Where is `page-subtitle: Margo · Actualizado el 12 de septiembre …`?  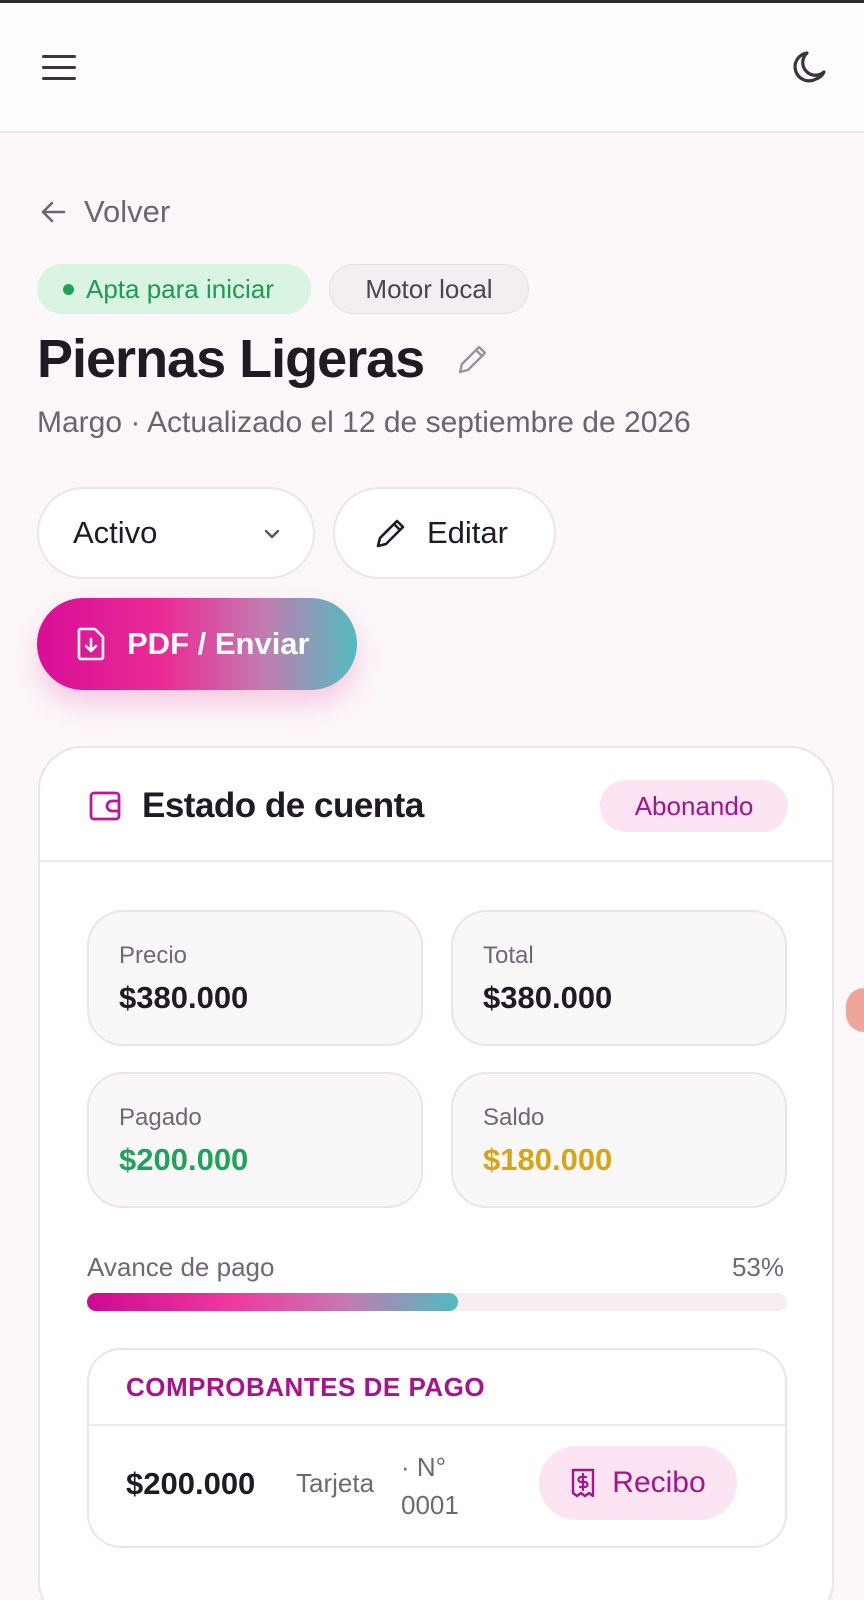 page-subtitle: Margo · Actualizado el 12 de septiembre … is located at coordinates (364, 422).